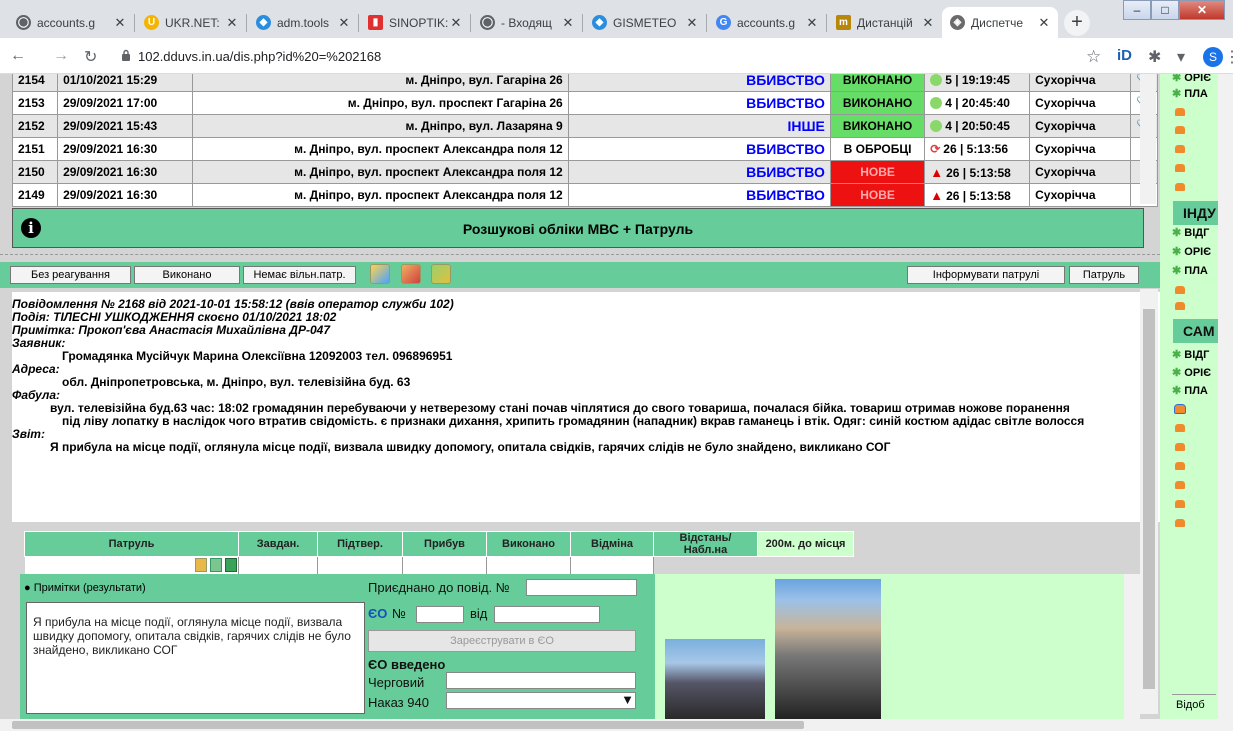  Describe the element at coordinates (200, 565) in the screenshot. I see `patrol-info-icon` at that location.